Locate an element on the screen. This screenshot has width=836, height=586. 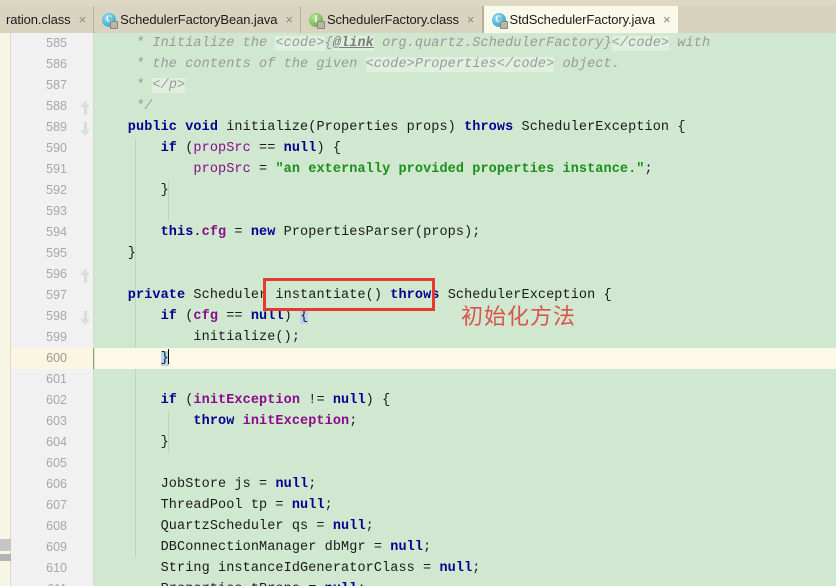
tab-schedulerfactorybean-java: C SchedulerFactoryBean.java × is located at coordinates (197, 19).